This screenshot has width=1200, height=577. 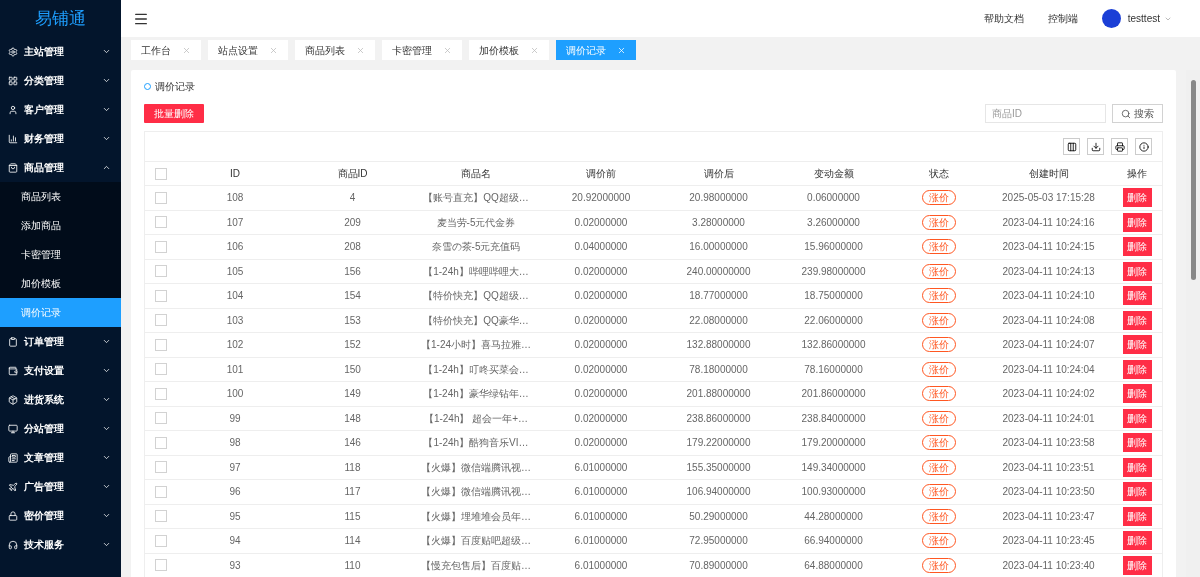 What do you see at coordinates (509, 50) in the screenshot?
I see `tab: 加价模板` at bounding box center [509, 50].